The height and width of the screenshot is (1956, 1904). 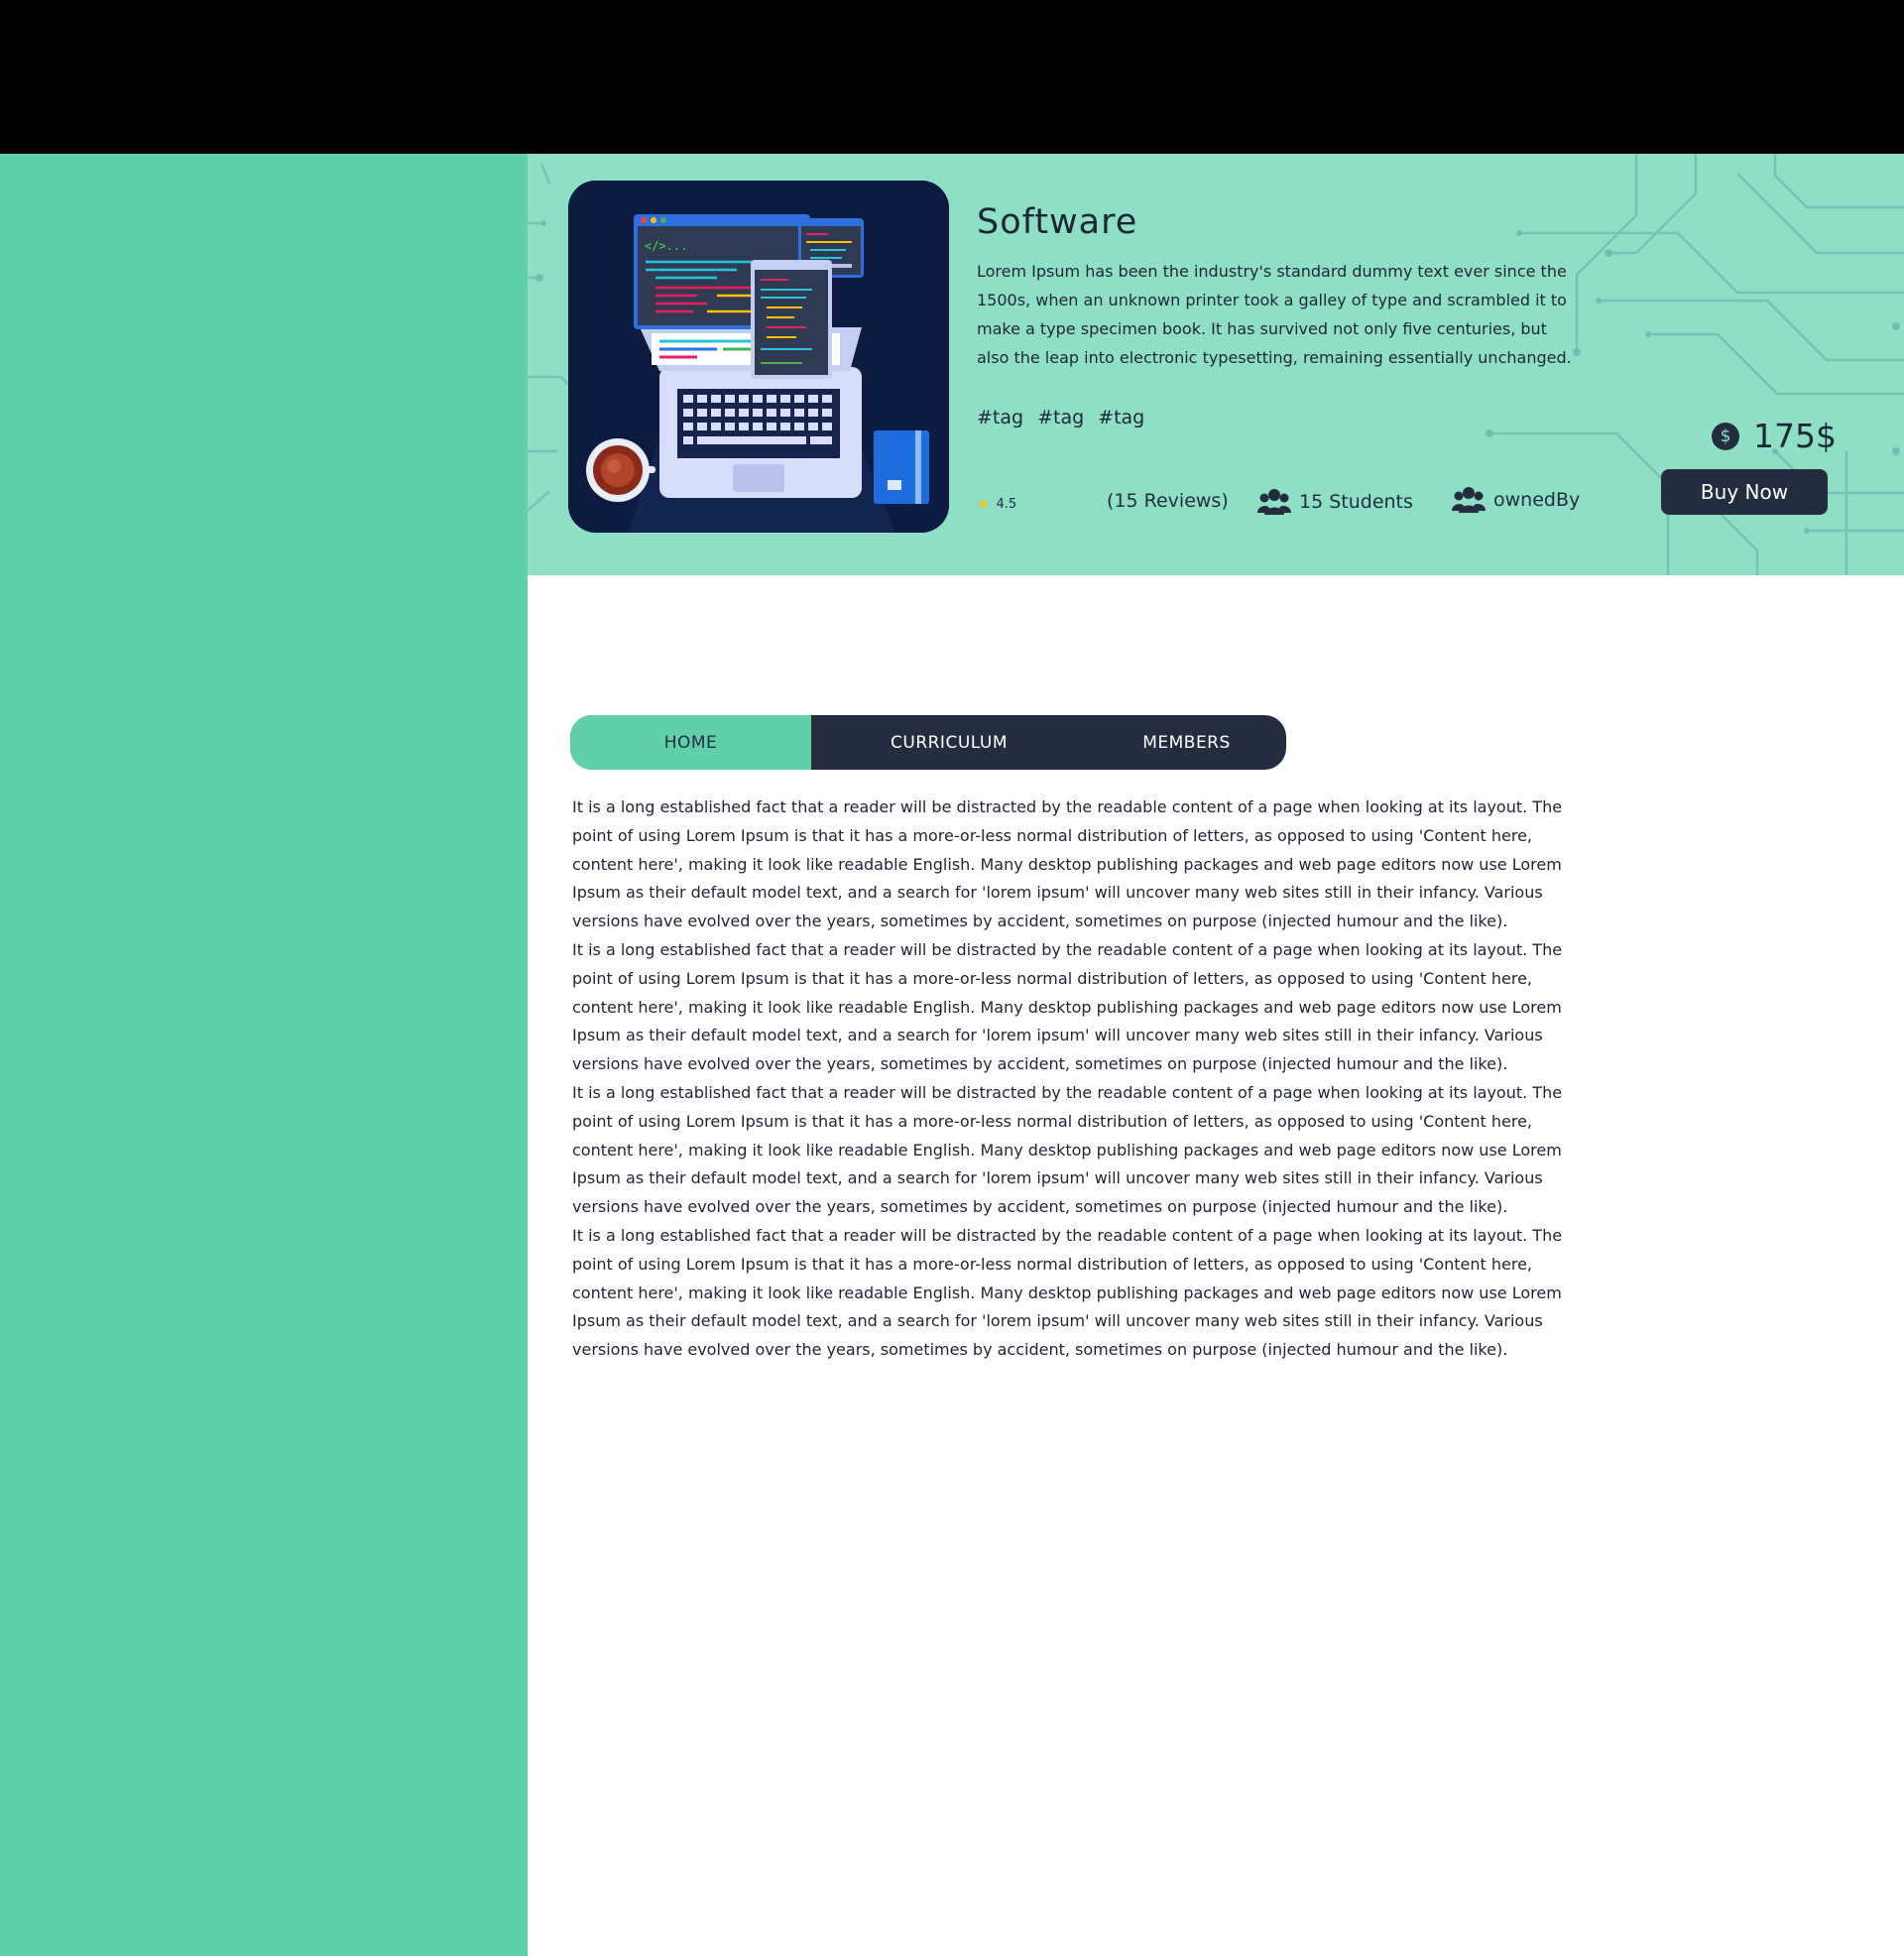 What do you see at coordinates (1537, 500) in the screenshot?
I see `owner-label: ownedBy` at bounding box center [1537, 500].